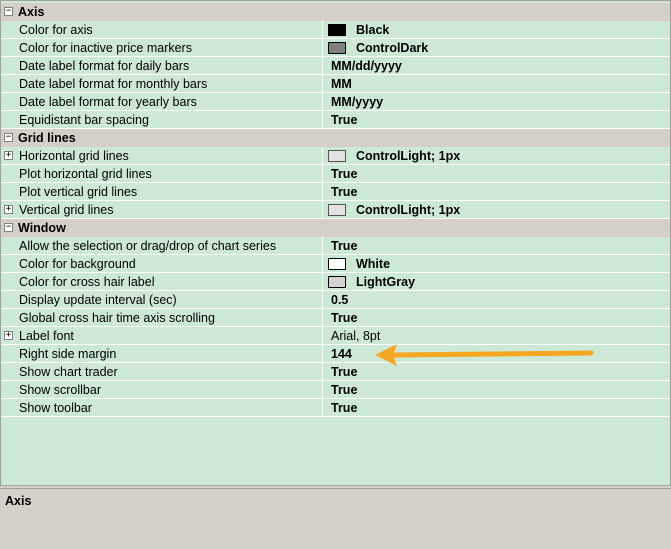  What do you see at coordinates (372, 30) in the screenshot?
I see `property-value: Black` at bounding box center [372, 30].